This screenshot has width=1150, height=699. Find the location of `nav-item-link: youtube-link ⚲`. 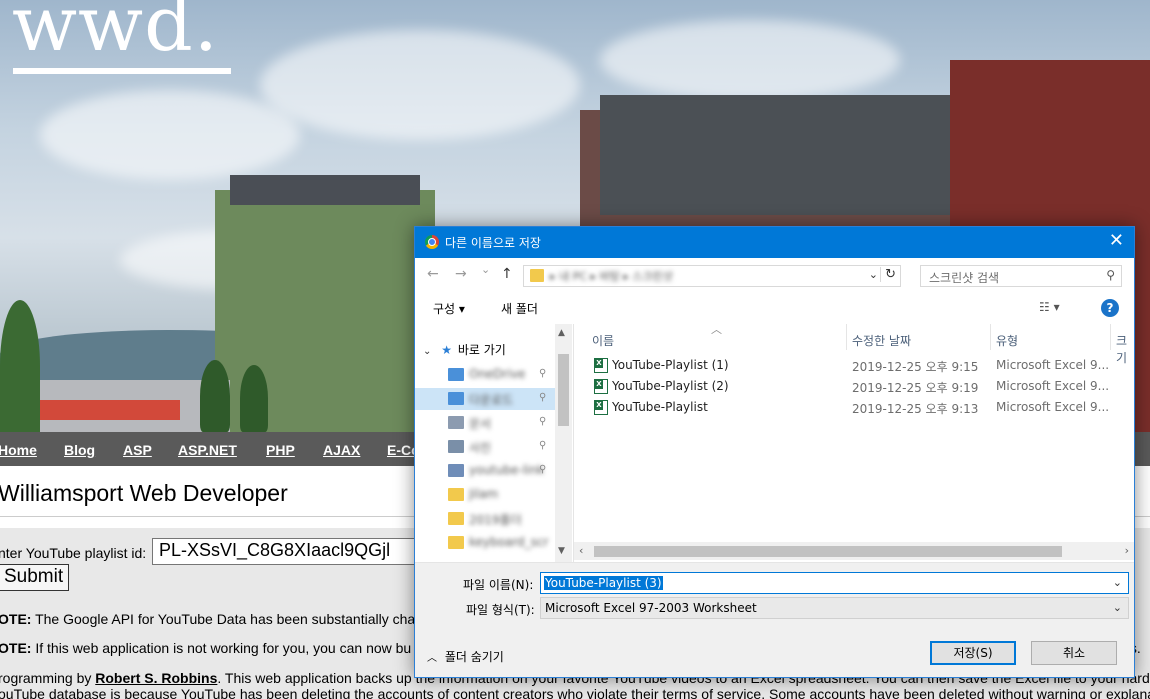

nav-item-link: youtube-link ⚲ is located at coordinates (485, 471).